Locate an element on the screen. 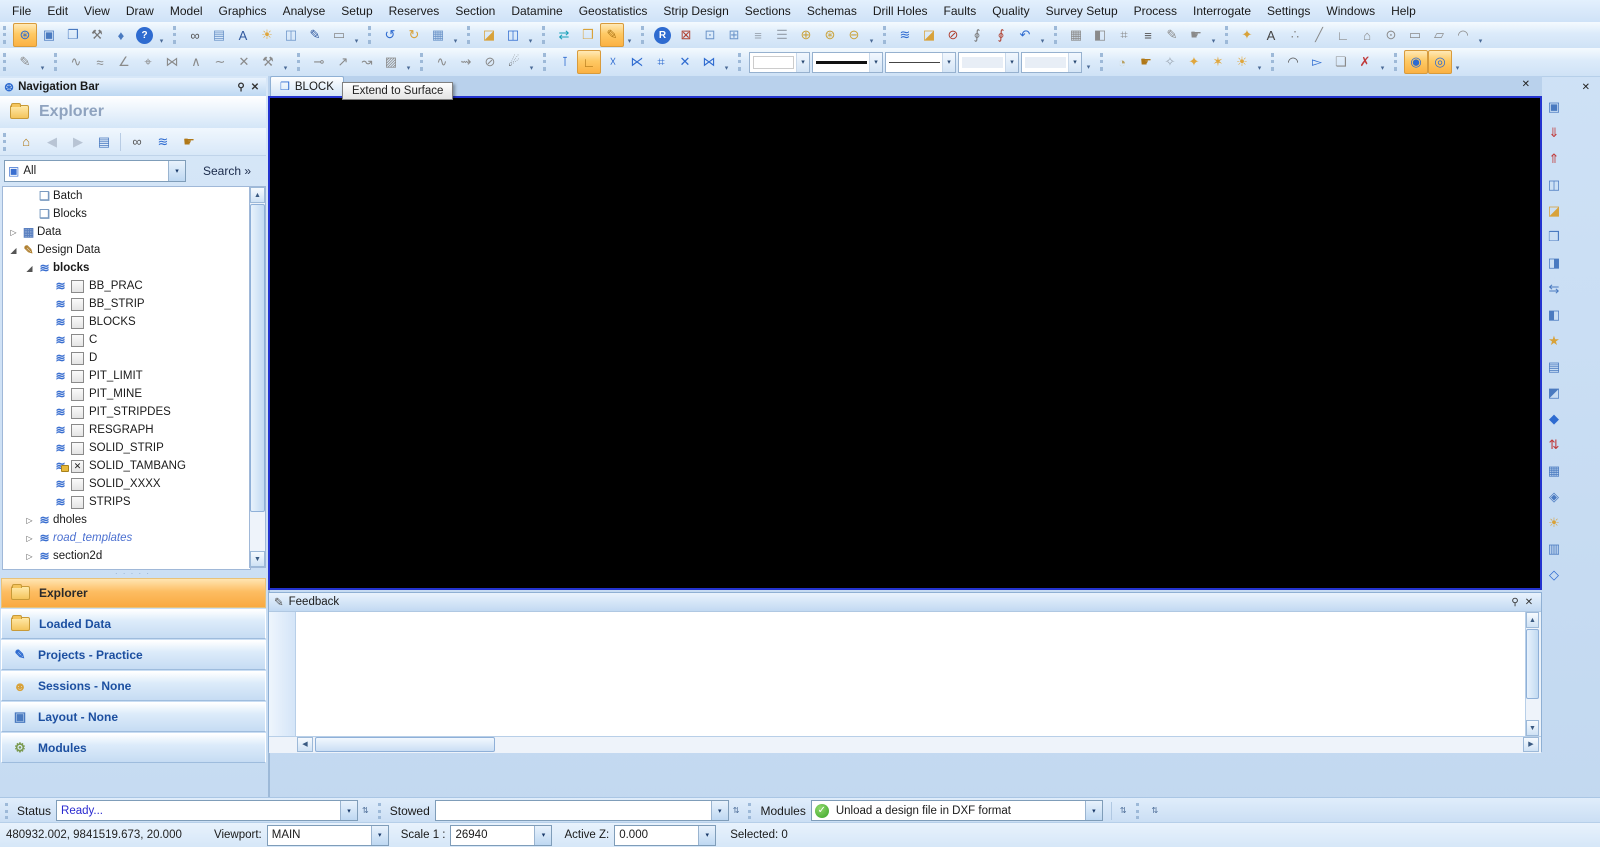 The height and width of the screenshot is (847, 1600). menu-item-model: Model is located at coordinates (186, 11).